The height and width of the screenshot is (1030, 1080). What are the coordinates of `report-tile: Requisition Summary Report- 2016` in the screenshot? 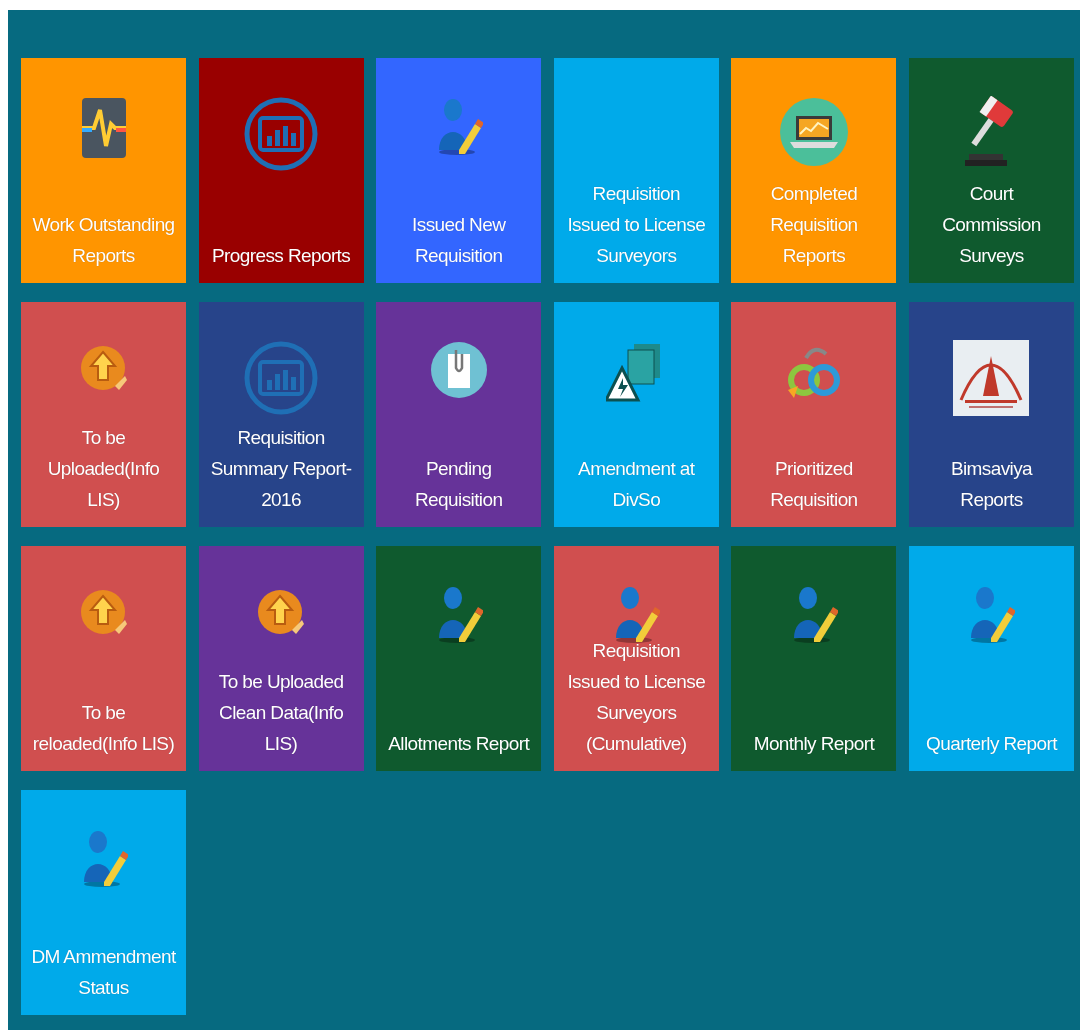 It's located at (281, 414).